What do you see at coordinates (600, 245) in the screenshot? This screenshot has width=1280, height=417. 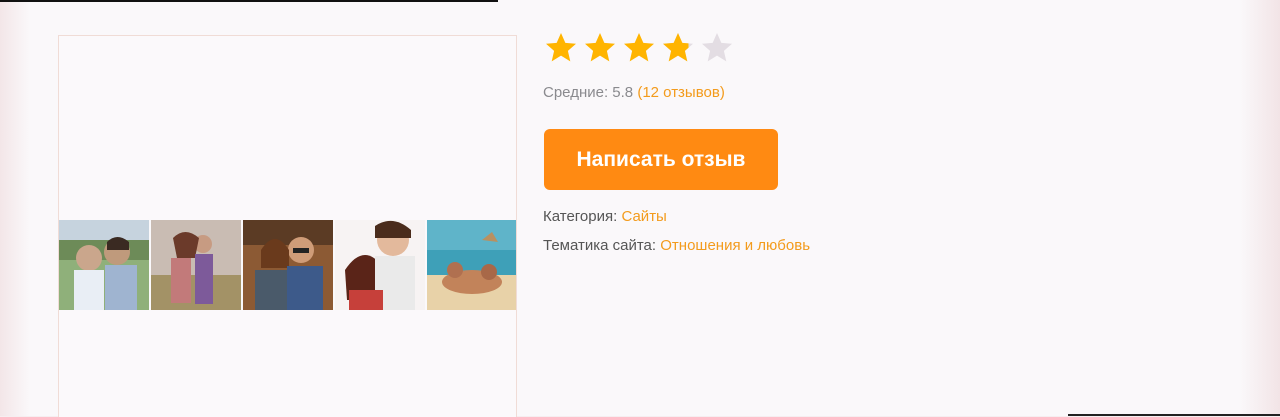 I see `topic-label: Тематика сайта:` at bounding box center [600, 245].